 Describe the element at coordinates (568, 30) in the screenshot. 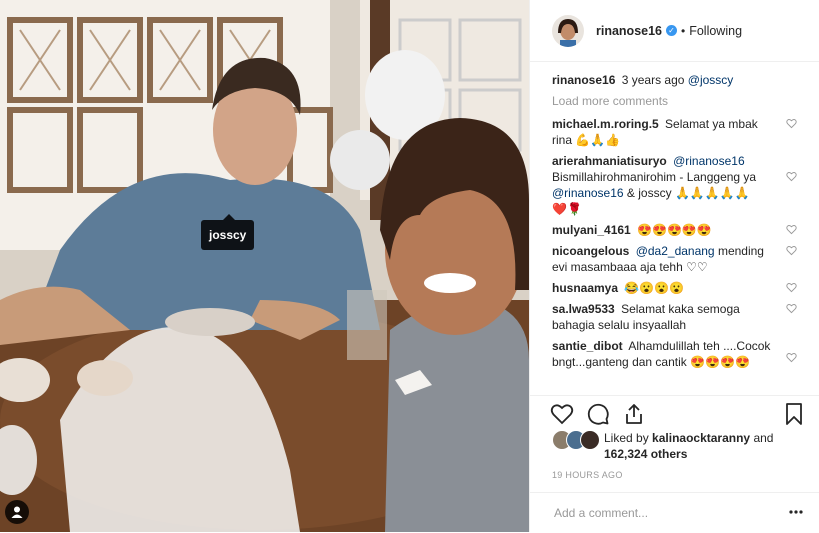

I see `profile-avatar` at that location.